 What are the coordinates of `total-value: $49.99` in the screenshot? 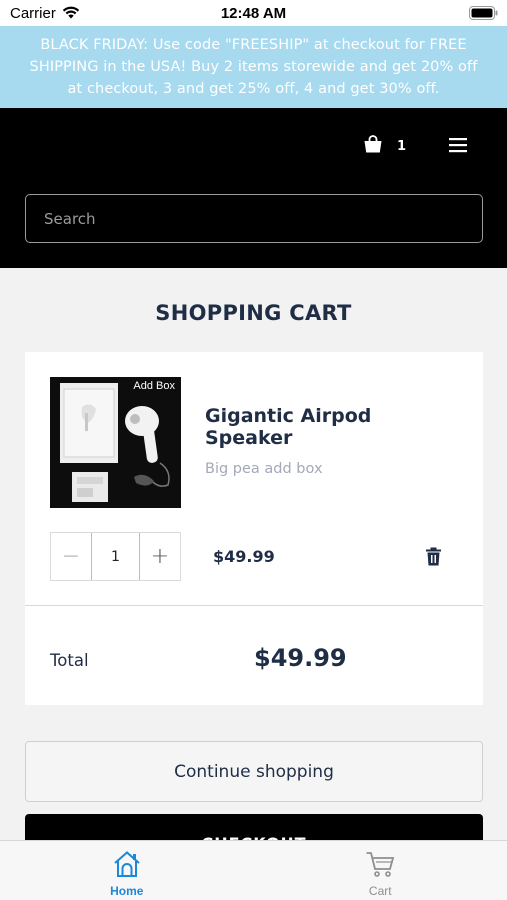 It's located at (300, 658).